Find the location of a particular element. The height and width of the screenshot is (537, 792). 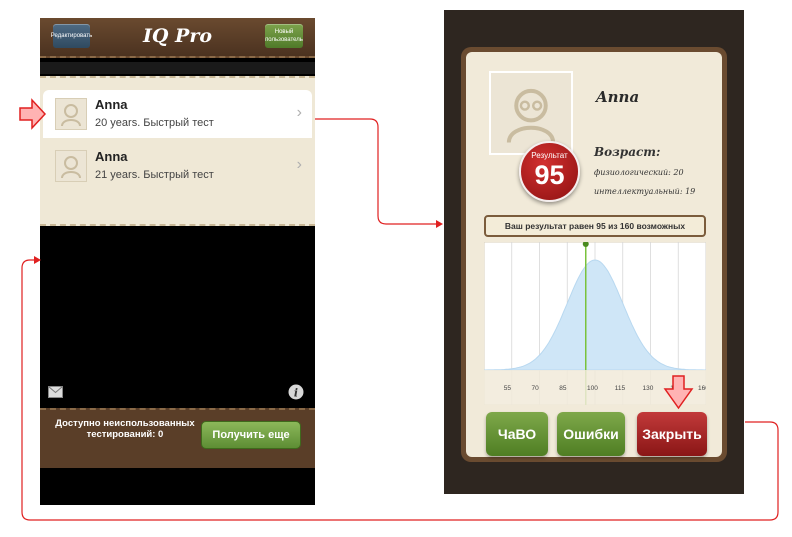

errors-button: Ошибки is located at coordinates (591, 434).